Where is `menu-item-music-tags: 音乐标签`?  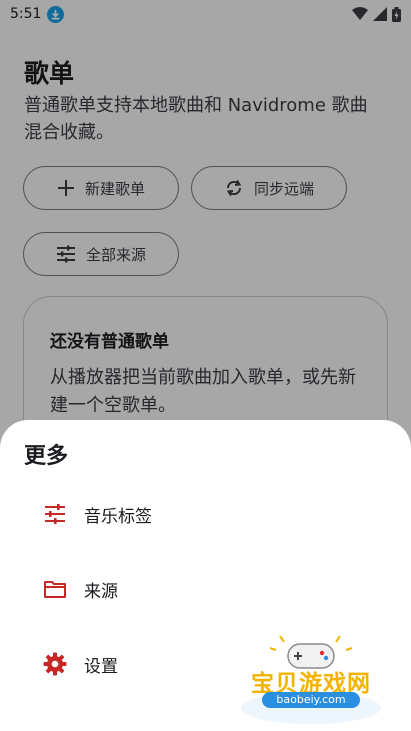
menu-item-music-tags: 音乐标签 is located at coordinates (205, 514).